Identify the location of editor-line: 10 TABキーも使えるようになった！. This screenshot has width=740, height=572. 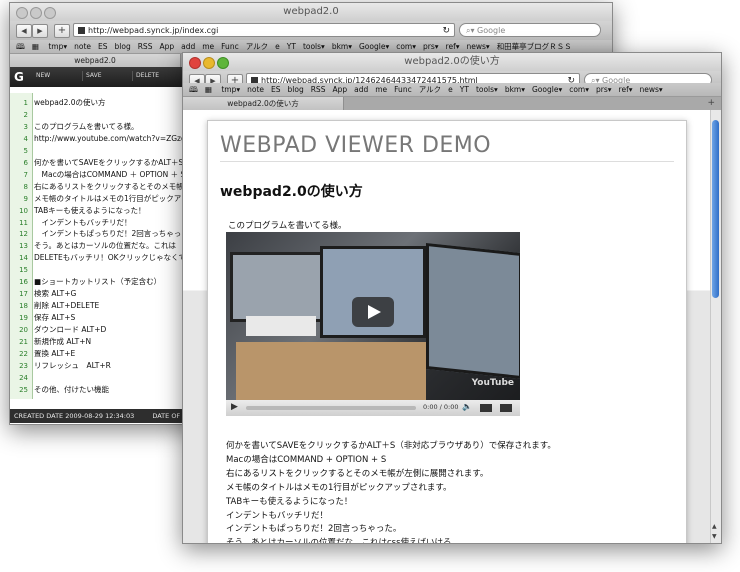
(101, 211).